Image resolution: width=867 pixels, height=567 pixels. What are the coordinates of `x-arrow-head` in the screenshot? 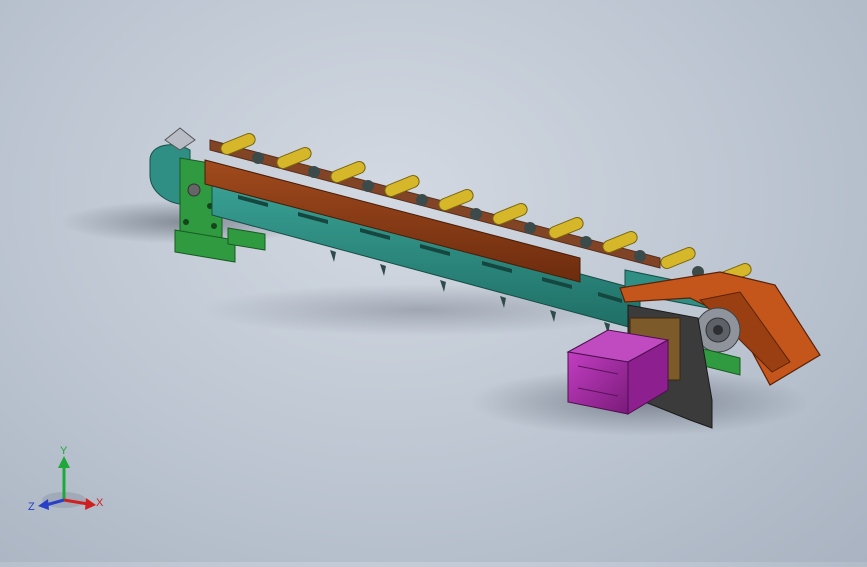 It's located at (90, 504).